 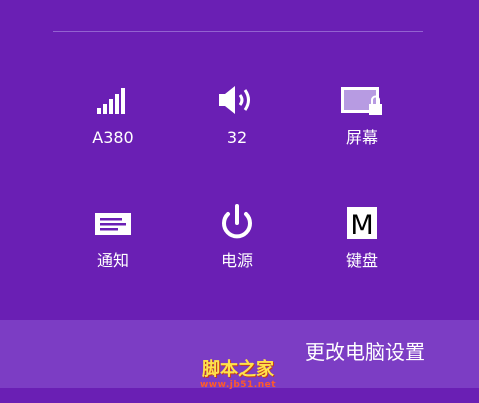 I want to click on power-label: 电源, so click(x=236, y=260).